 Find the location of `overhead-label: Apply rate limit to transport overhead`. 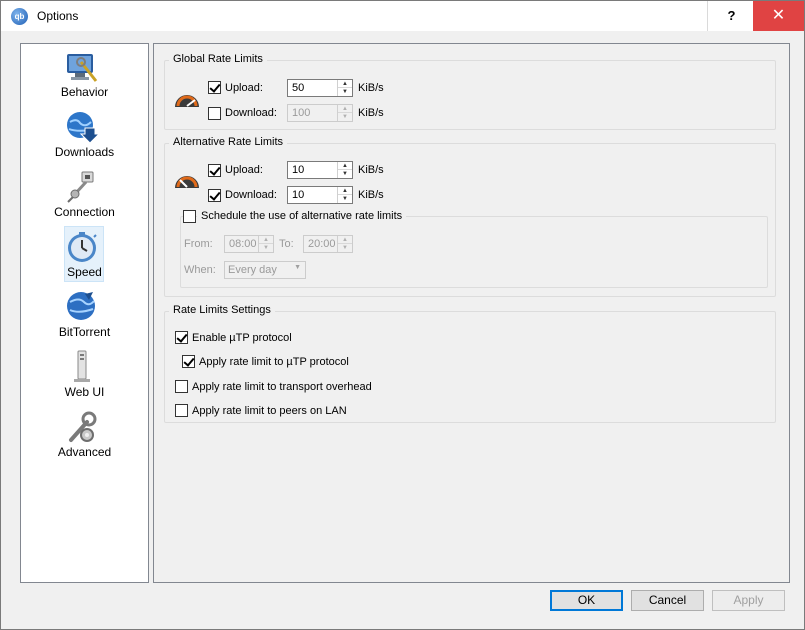

overhead-label: Apply rate limit to transport overhead is located at coordinates (282, 387).